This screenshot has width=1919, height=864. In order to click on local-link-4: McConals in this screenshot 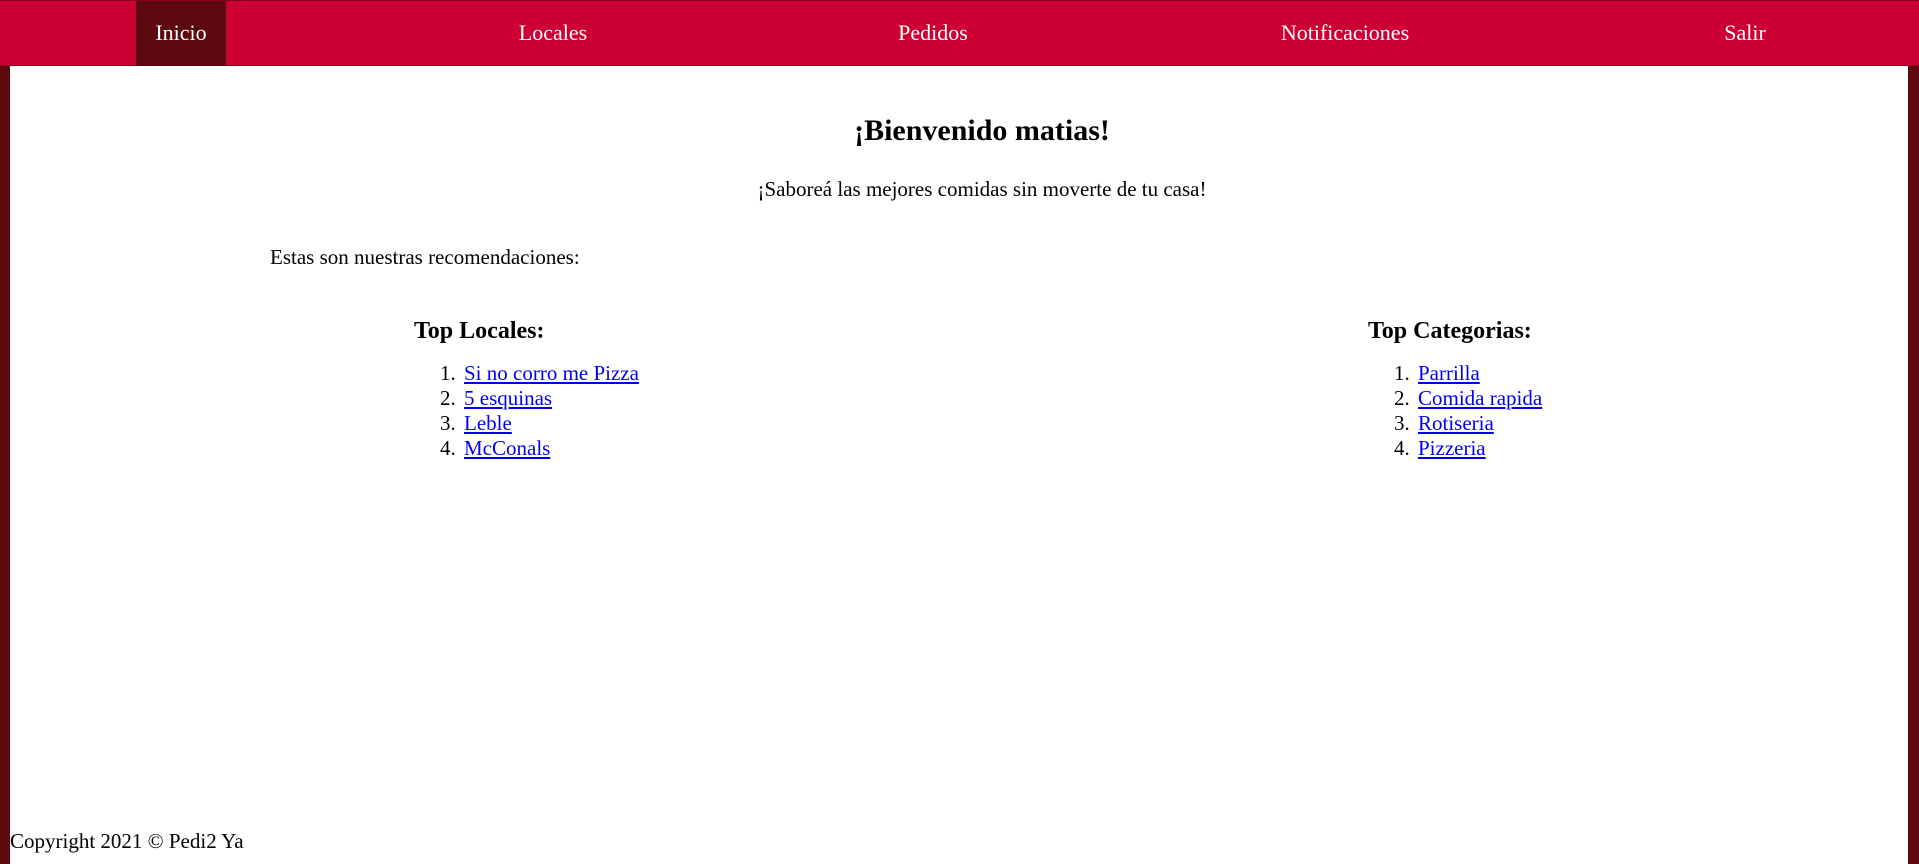, I will do `click(507, 448)`.